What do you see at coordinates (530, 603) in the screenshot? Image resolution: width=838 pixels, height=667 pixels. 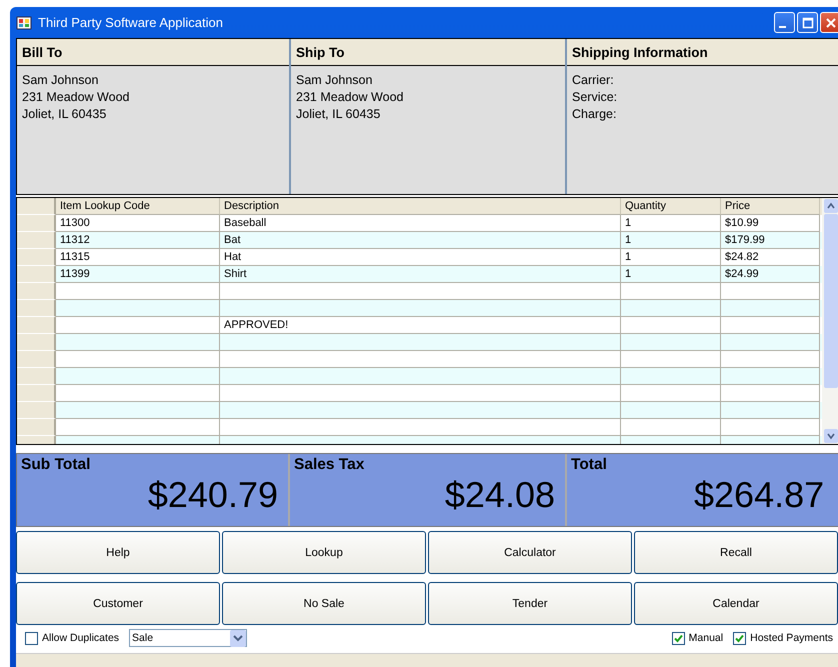 I see `action-button: Tender` at bounding box center [530, 603].